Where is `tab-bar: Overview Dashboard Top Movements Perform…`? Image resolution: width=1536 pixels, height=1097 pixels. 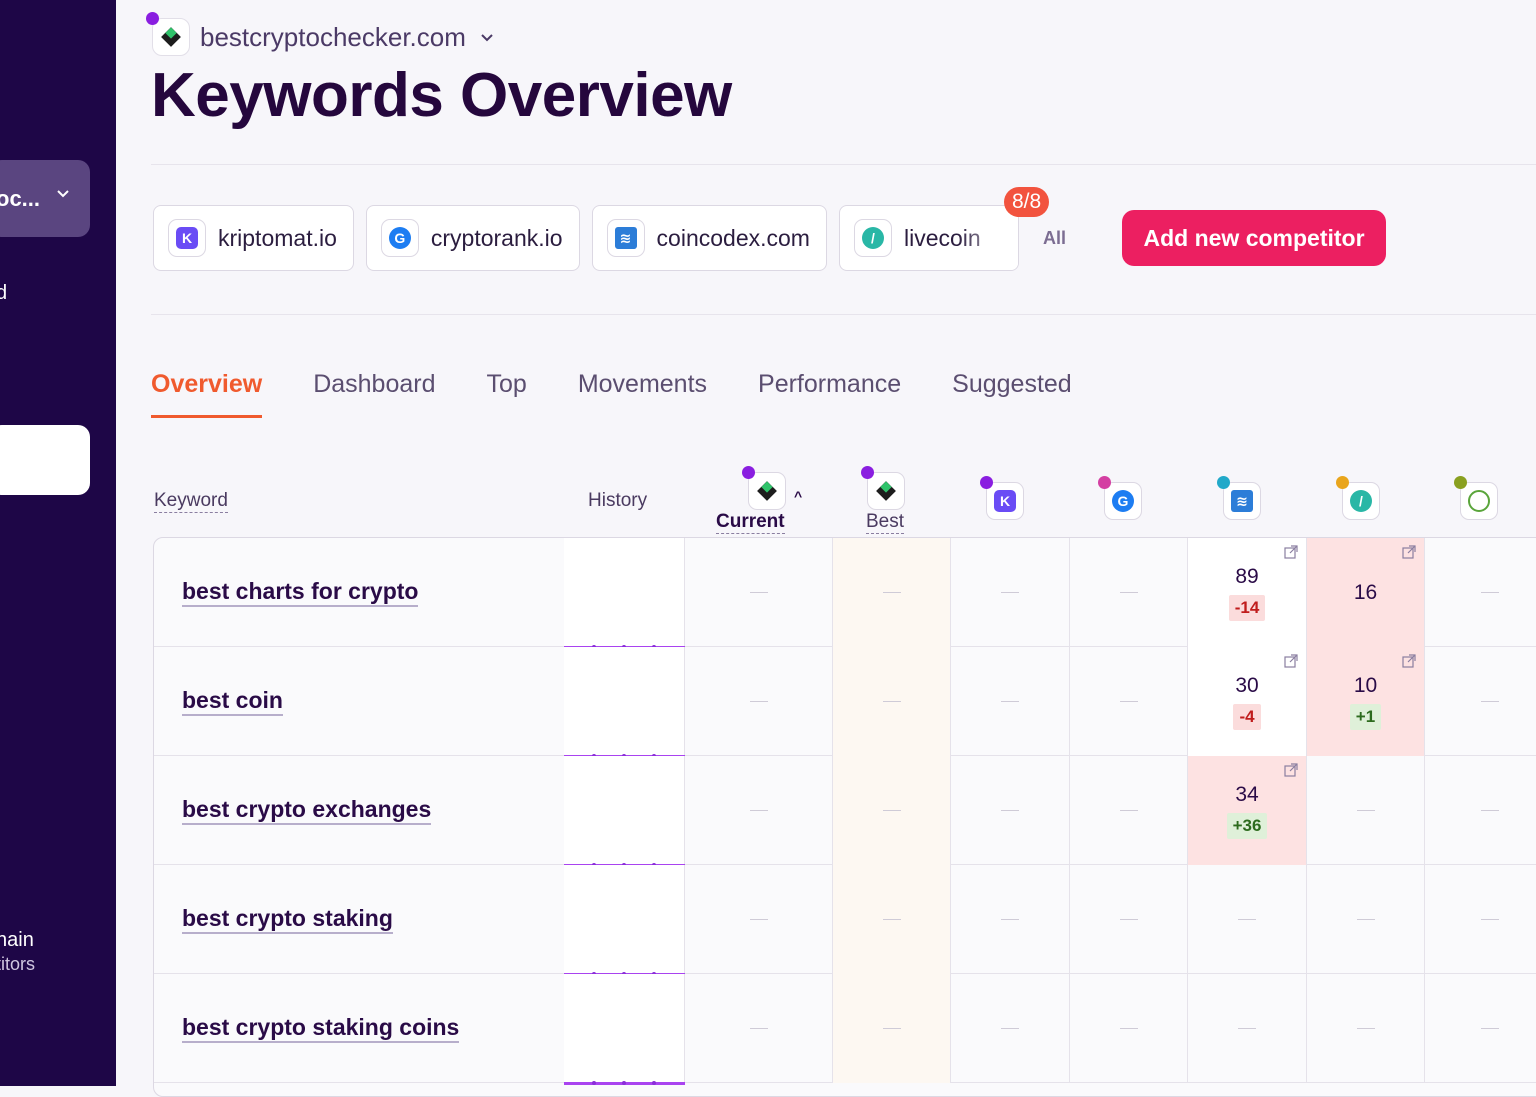
tab-bar: Overview Dashboard Top Movements Perform… is located at coordinates (637, 394).